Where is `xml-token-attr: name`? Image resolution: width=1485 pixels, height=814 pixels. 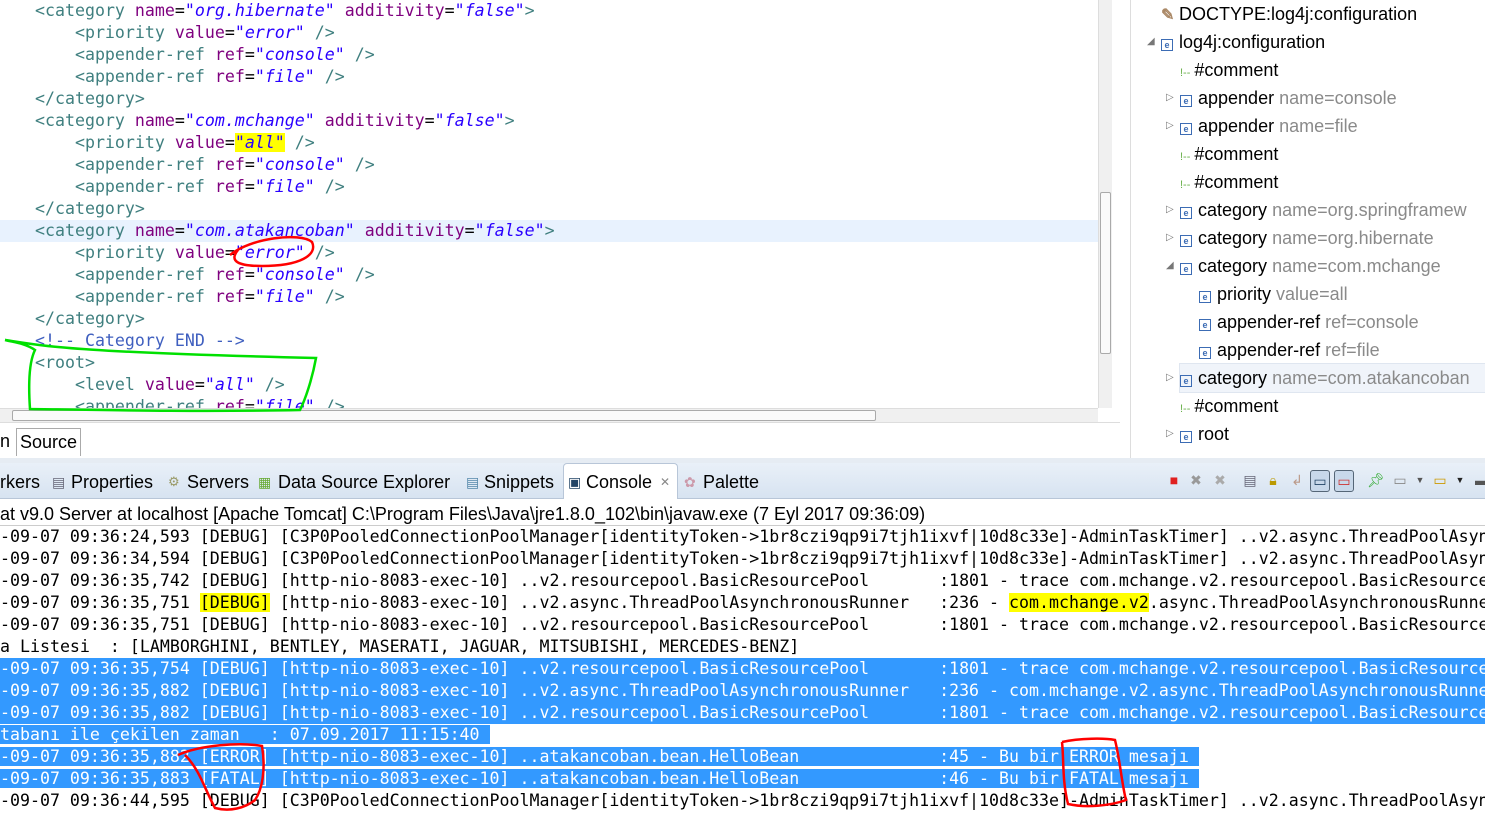 xml-token-attr: name is located at coordinates (149, 230).